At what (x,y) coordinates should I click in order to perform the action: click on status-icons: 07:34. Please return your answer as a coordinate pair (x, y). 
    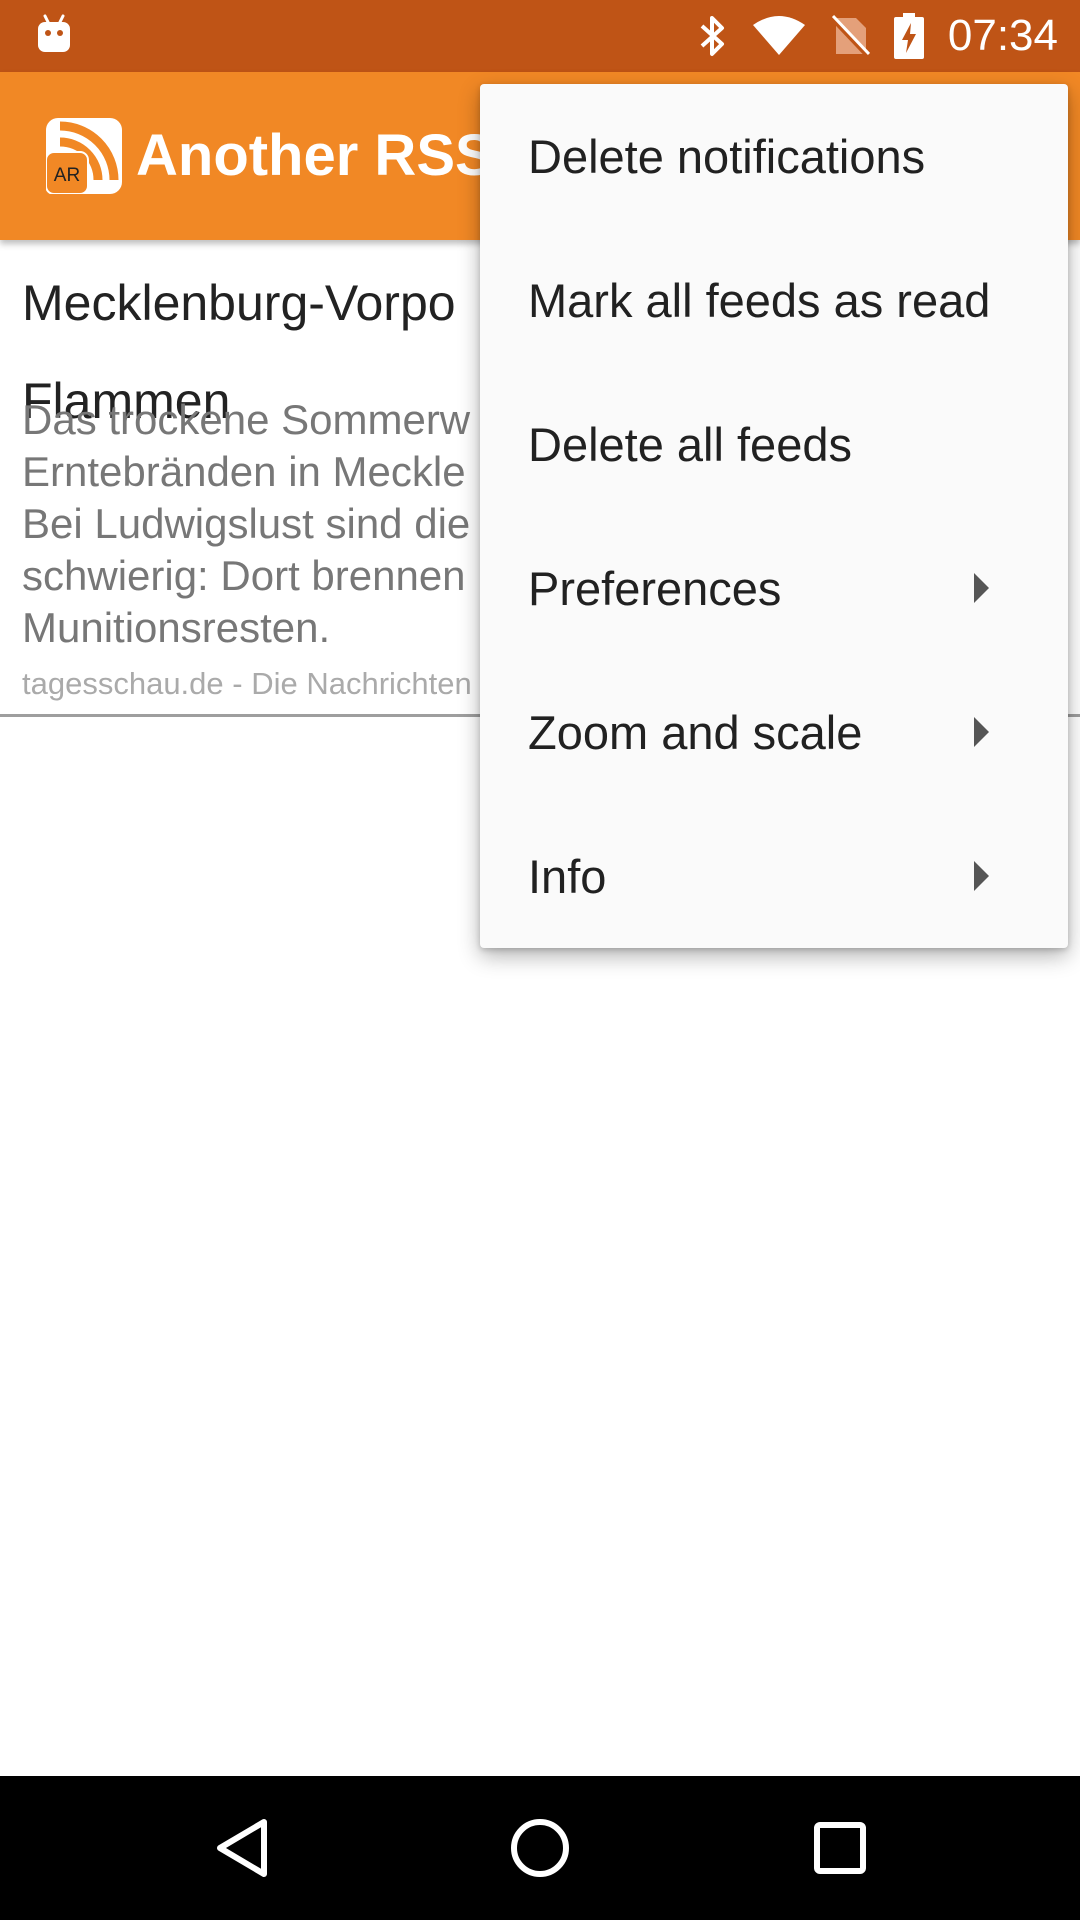
    Looking at the image, I should click on (878, 36).